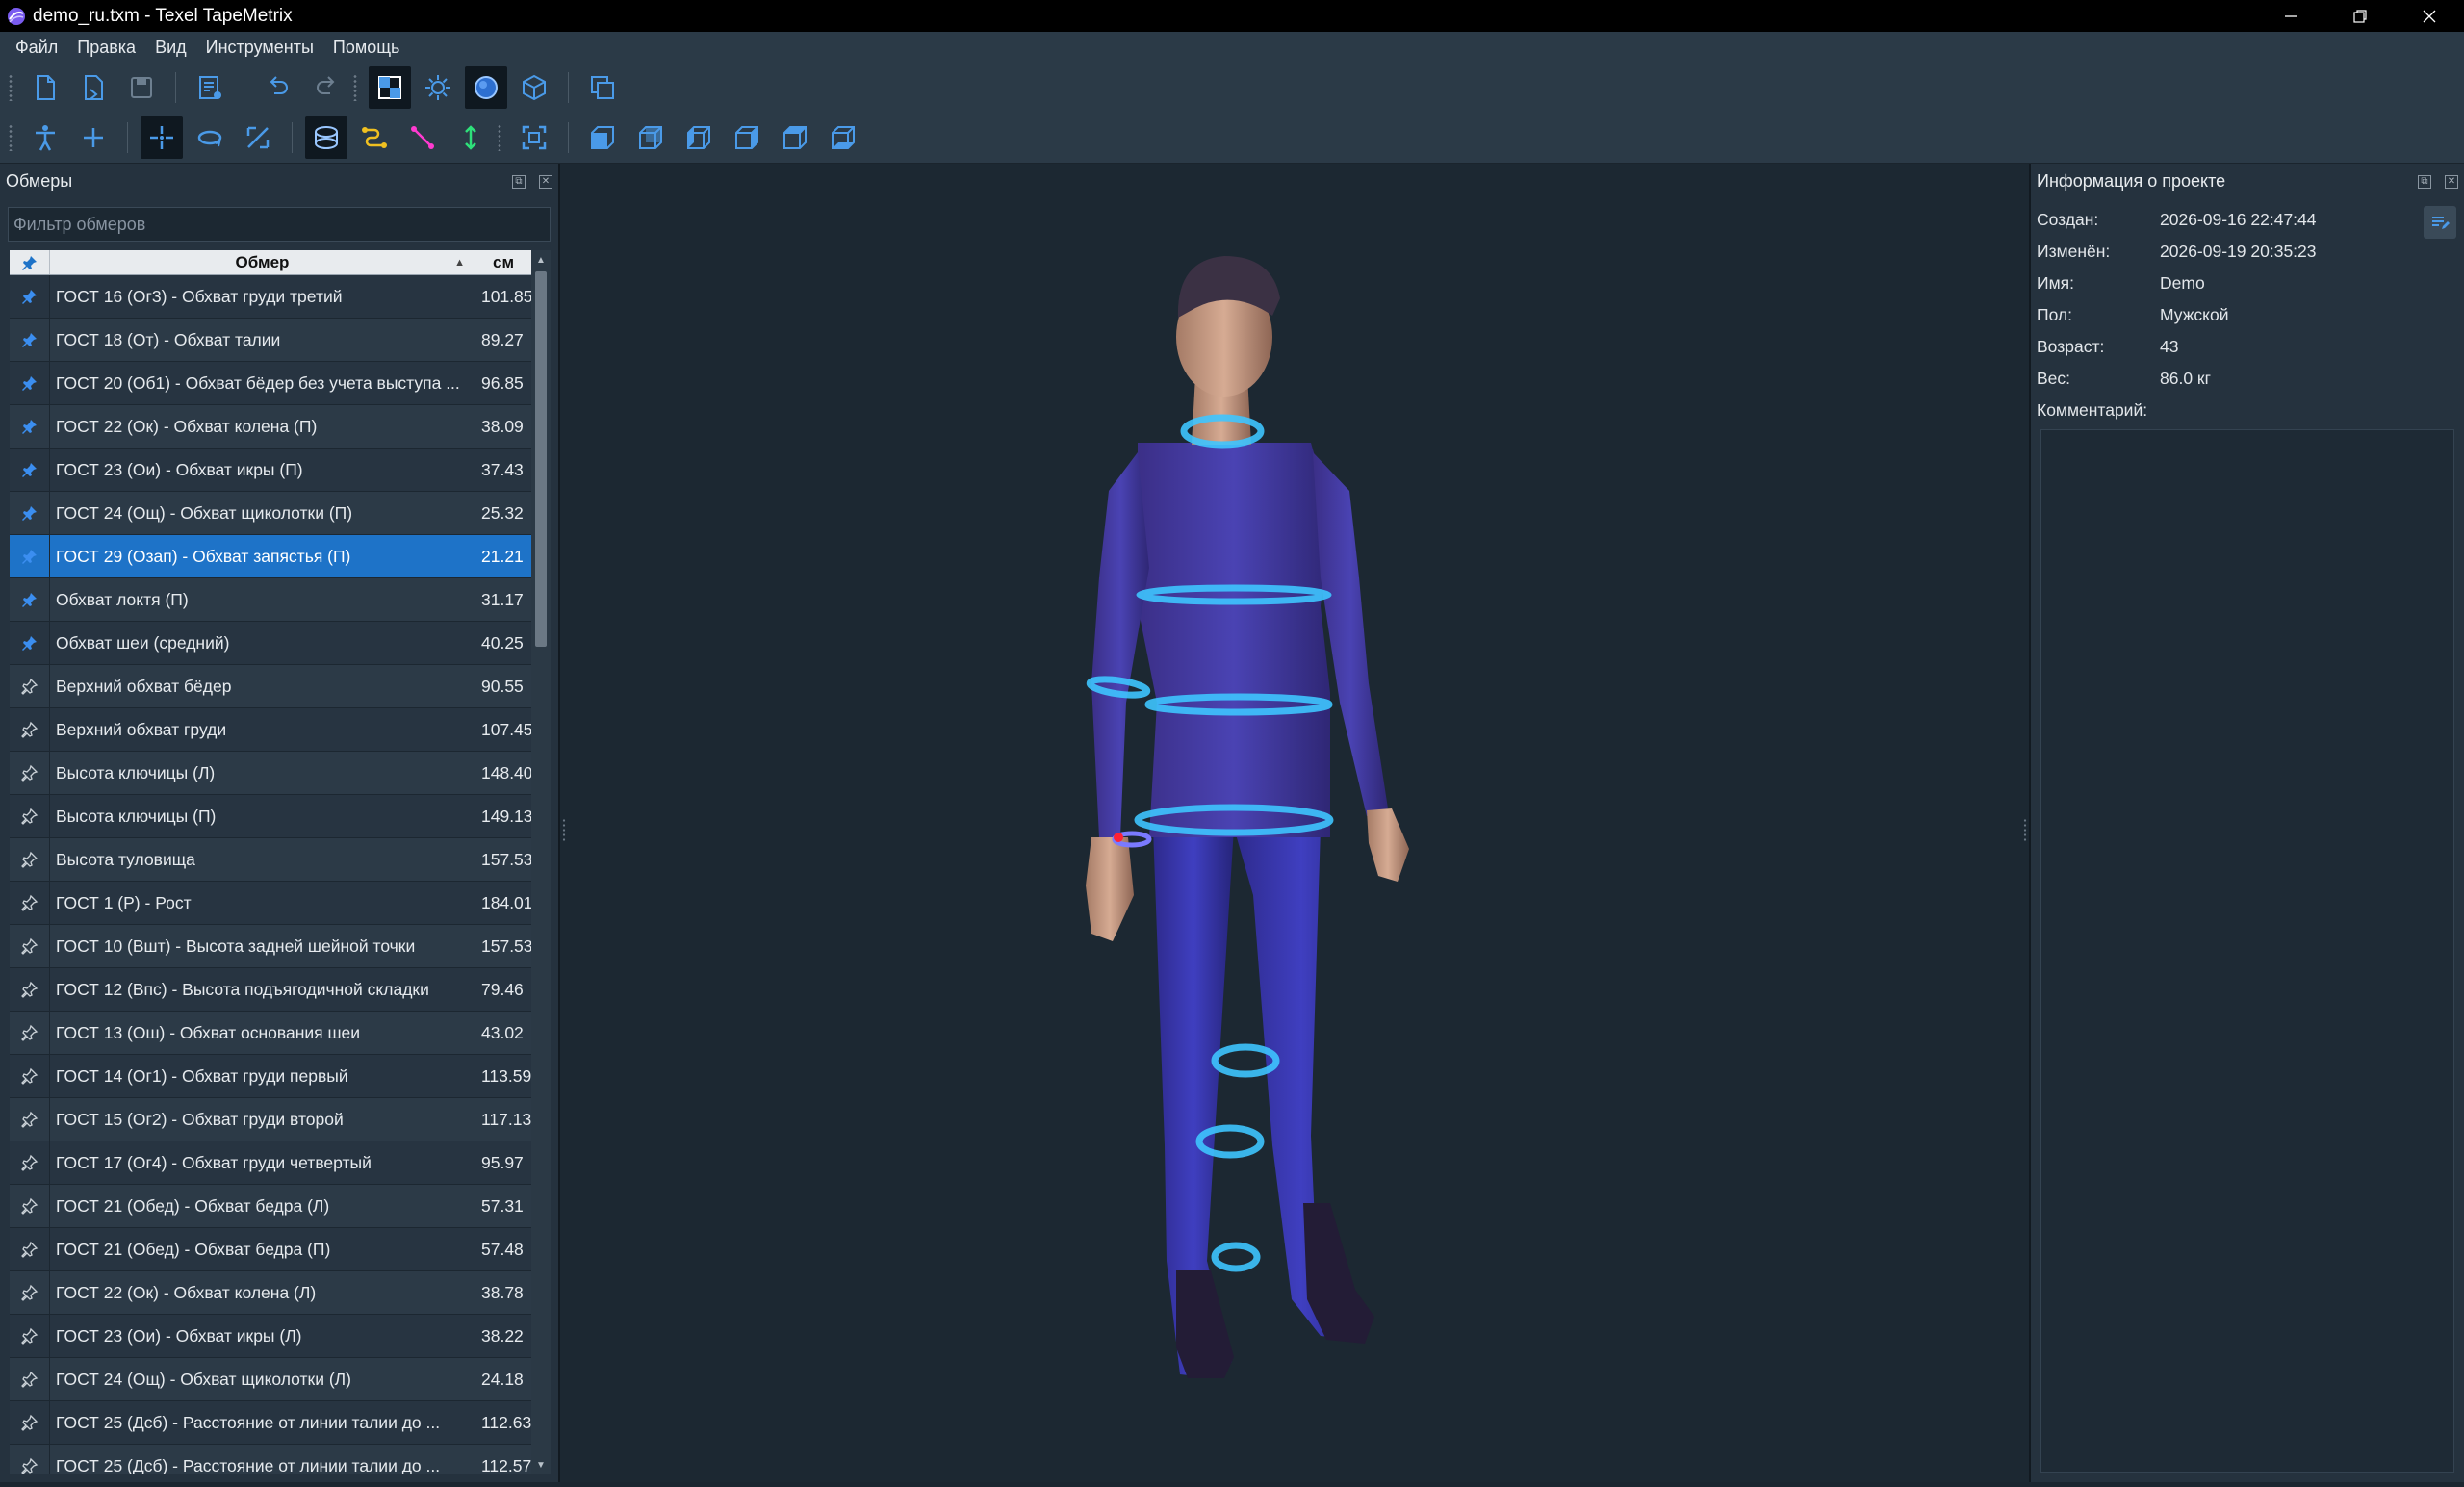 This screenshot has width=2464, height=1487. Describe the element at coordinates (541, 1464) in the screenshot. I see `scroll-down-icon: ▼` at that location.